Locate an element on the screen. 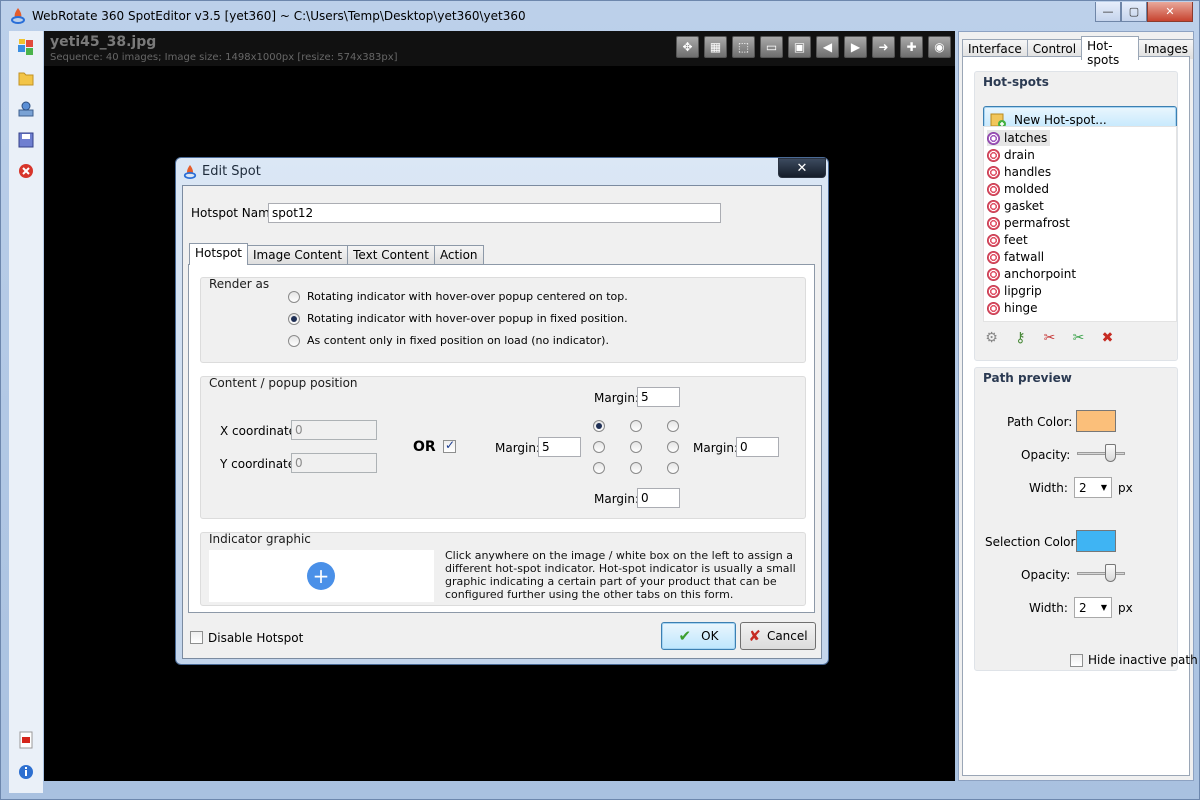 The height and width of the screenshot is (800, 1200). minimize-button: — is located at coordinates (1108, 12).